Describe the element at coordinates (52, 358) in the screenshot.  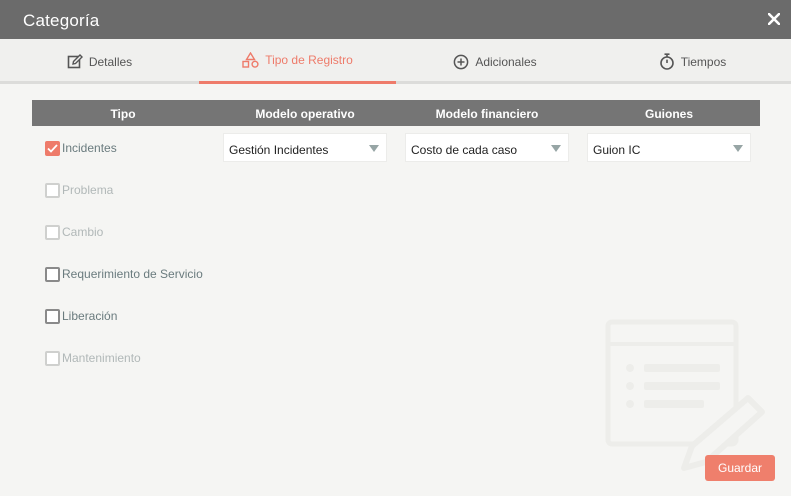
I see `checkbox-mantenimiento` at that location.